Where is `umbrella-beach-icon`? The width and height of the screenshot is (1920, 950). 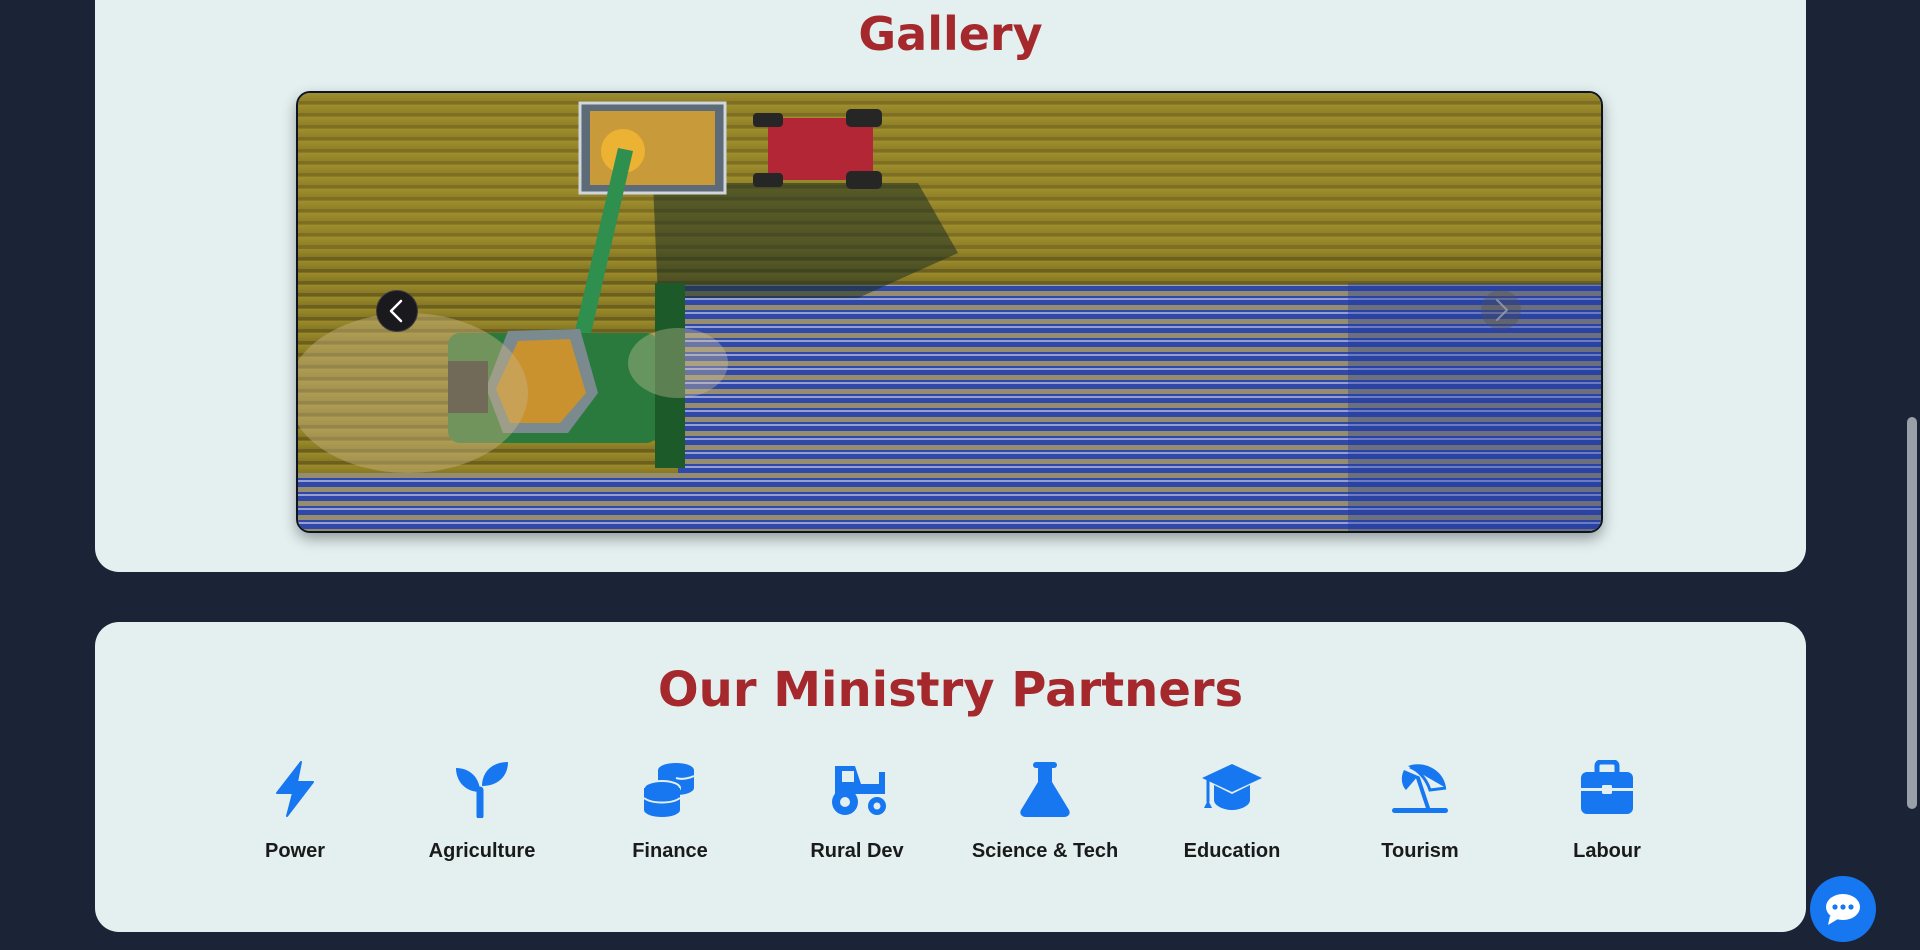
umbrella-beach-icon is located at coordinates (1420, 788).